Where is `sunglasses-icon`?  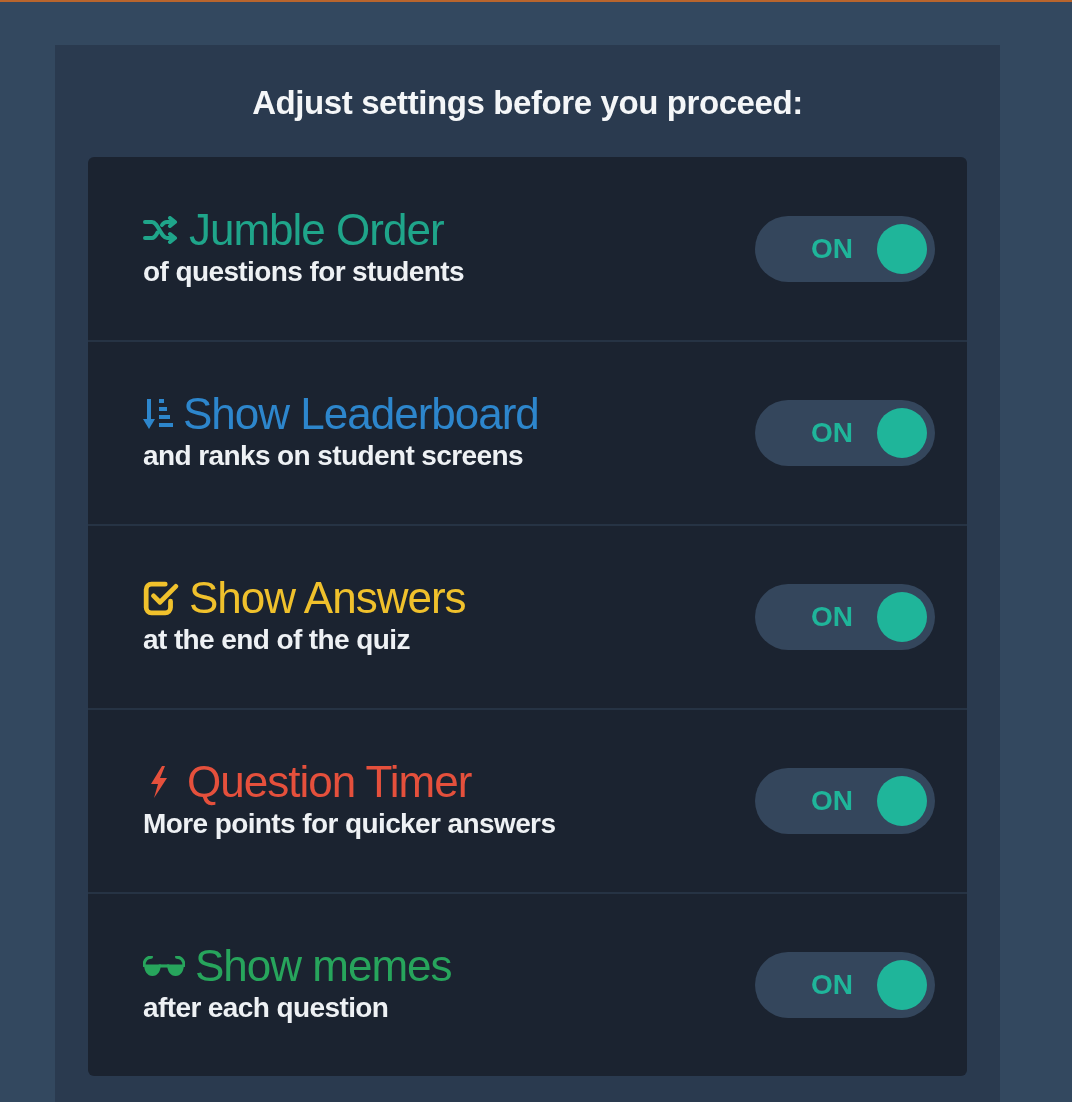
sunglasses-icon is located at coordinates (164, 966).